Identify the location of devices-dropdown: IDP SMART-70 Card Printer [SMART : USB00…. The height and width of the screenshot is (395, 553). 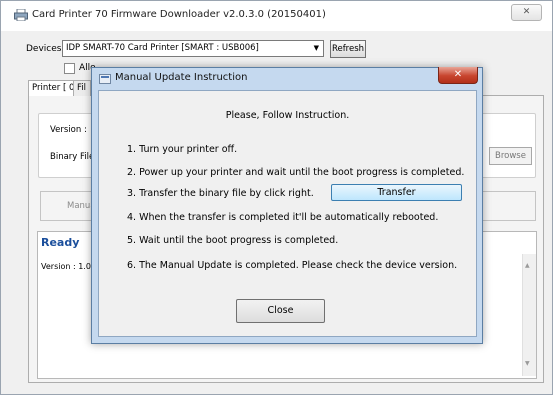
(193, 48).